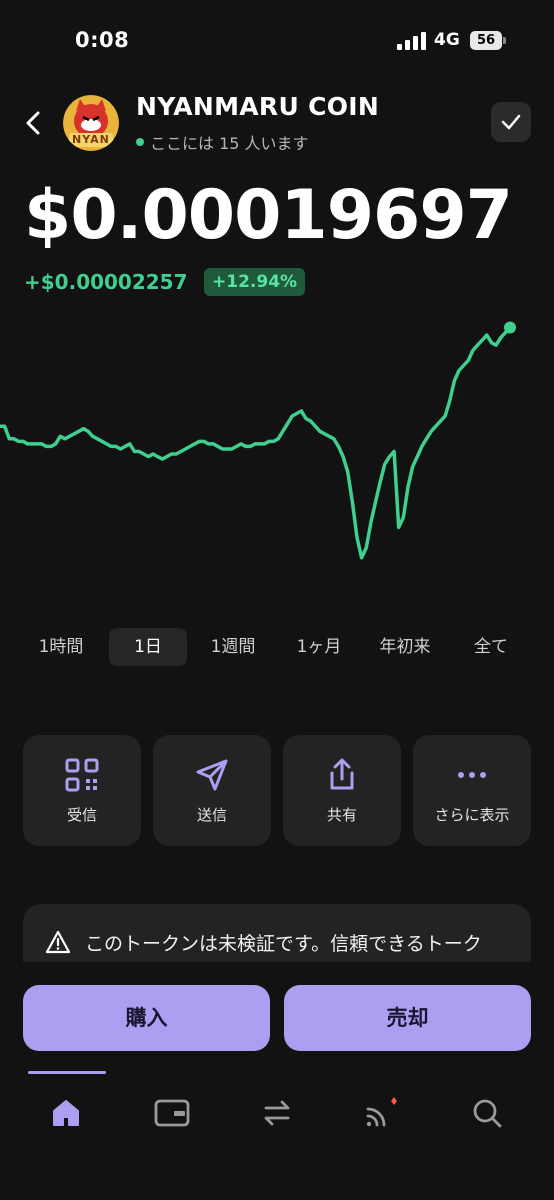 Image resolution: width=554 pixels, height=1200 pixels. I want to click on swap-icon, so click(277, 1113).